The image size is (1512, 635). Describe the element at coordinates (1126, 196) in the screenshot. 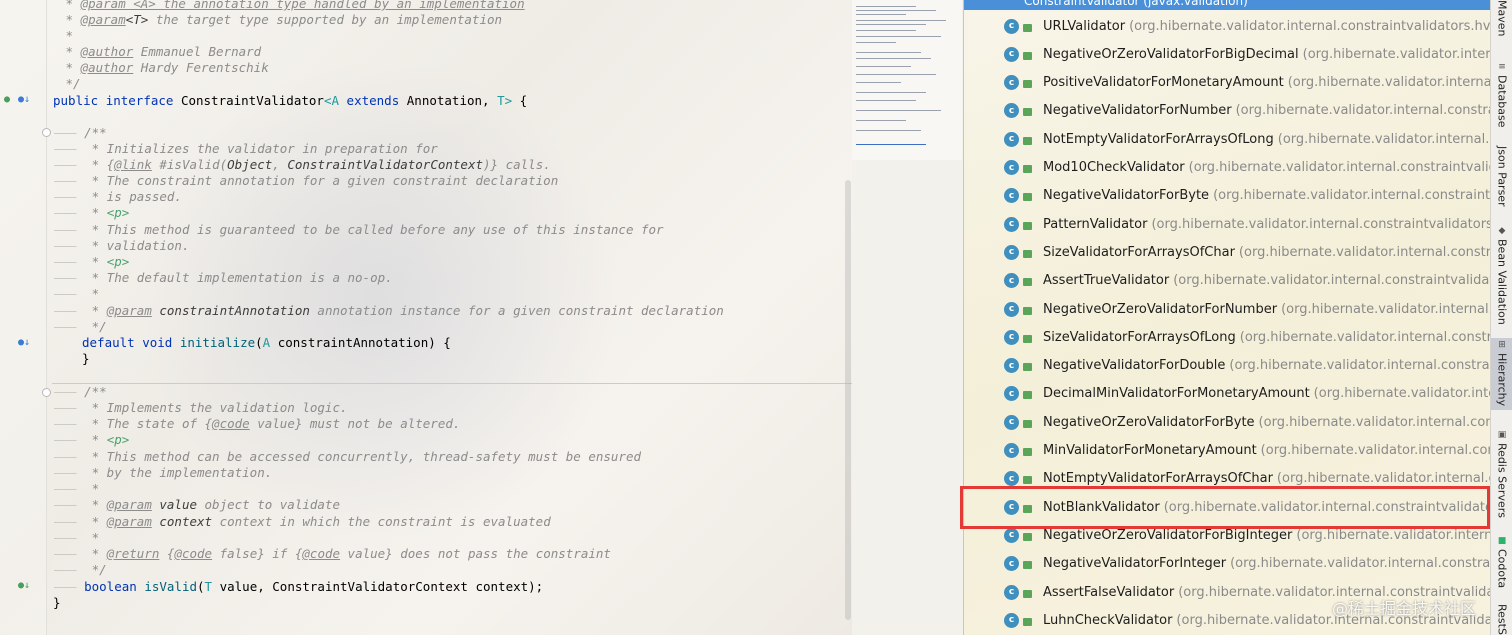

I see `class-name: NegativeValidatorForByte` at that location.